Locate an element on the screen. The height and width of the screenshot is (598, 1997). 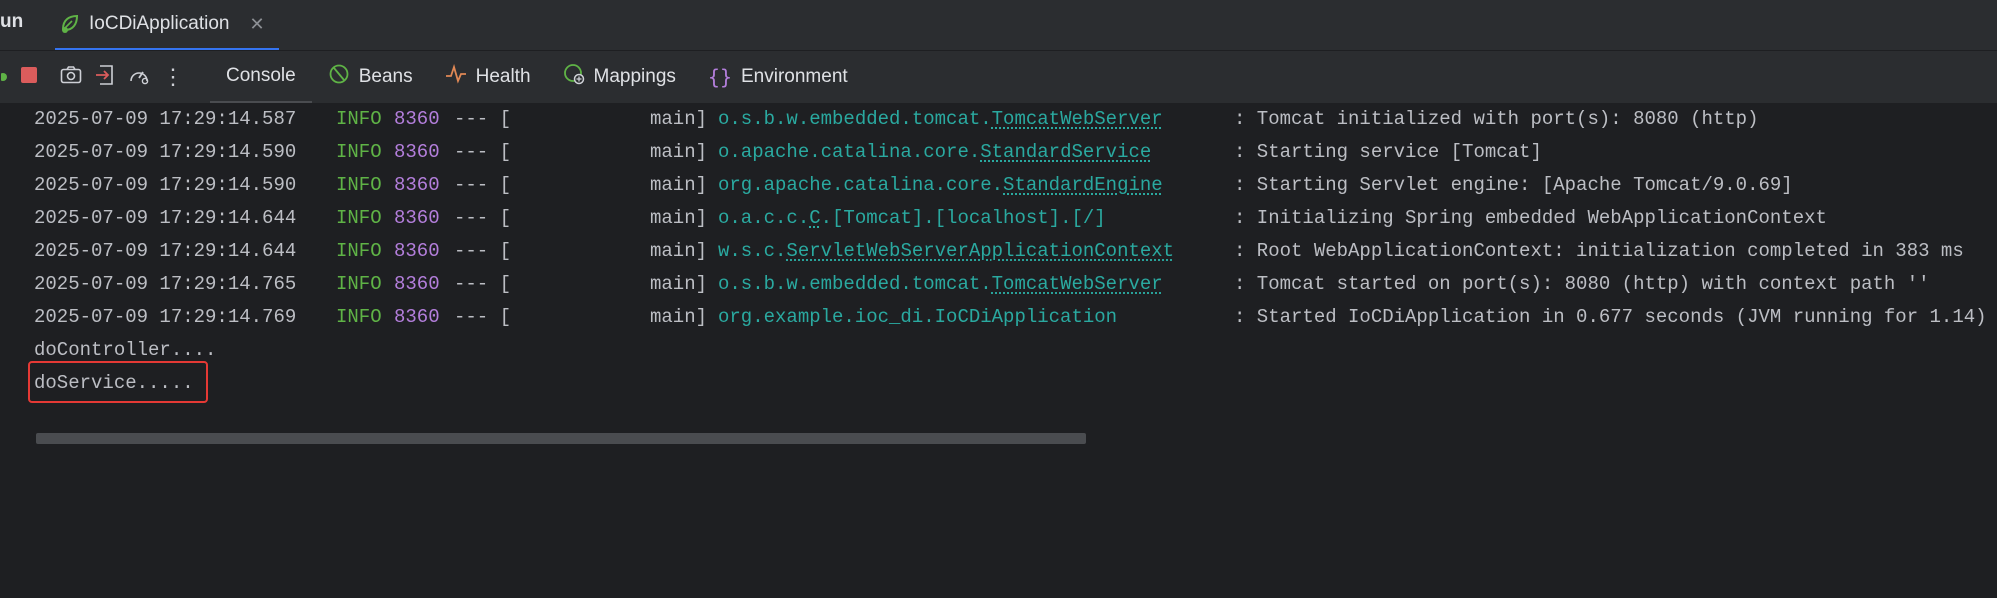
run-tool-window-label: un is located at coordinates (12, 21).